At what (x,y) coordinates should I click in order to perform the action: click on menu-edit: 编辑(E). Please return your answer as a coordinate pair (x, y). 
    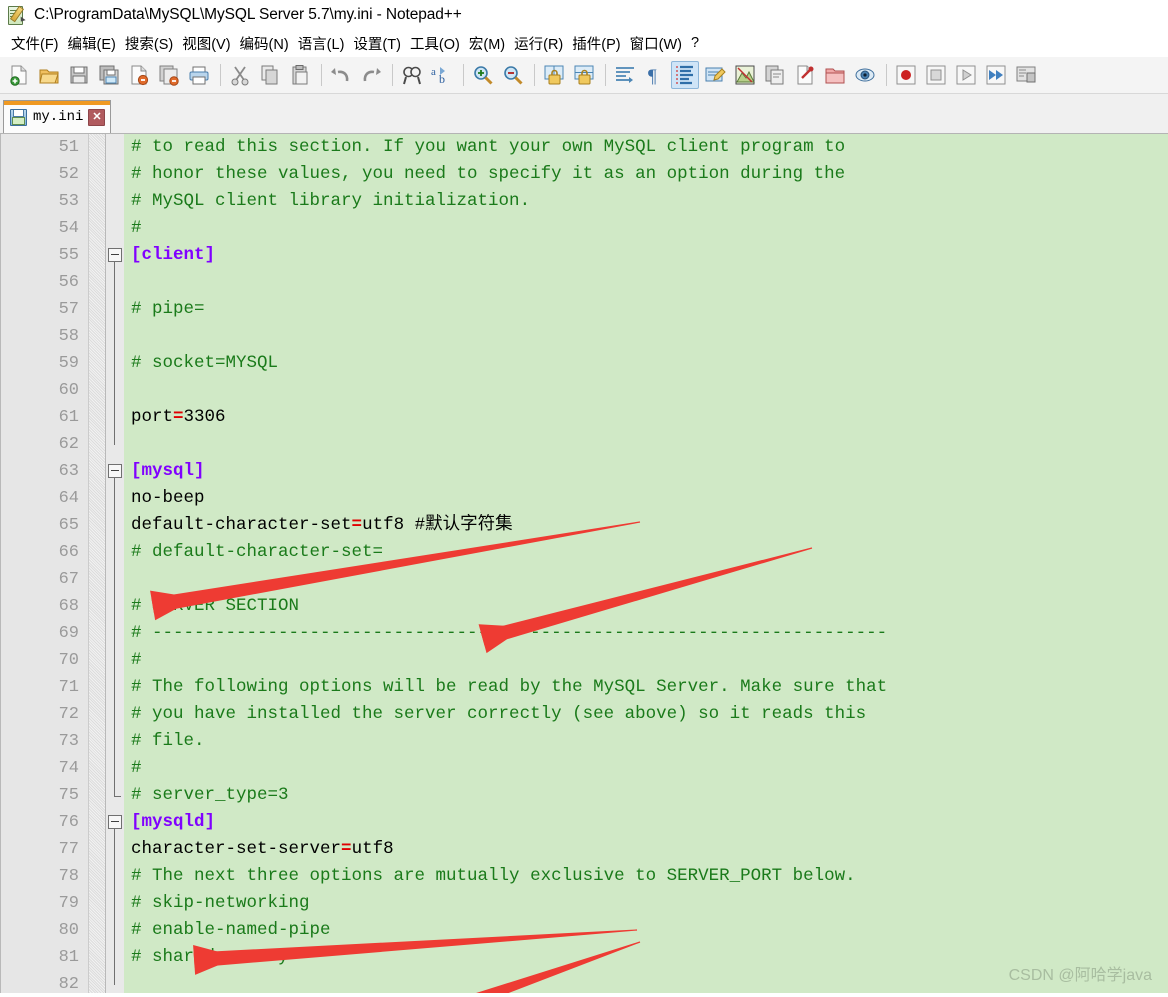
    Looking at the image, I should click on (92, 43).